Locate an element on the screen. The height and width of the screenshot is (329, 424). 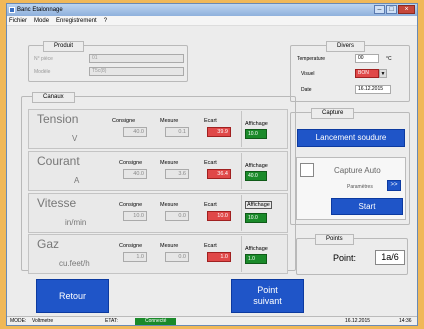
etat-label: ETAT: is located at coordinates (111, 321).